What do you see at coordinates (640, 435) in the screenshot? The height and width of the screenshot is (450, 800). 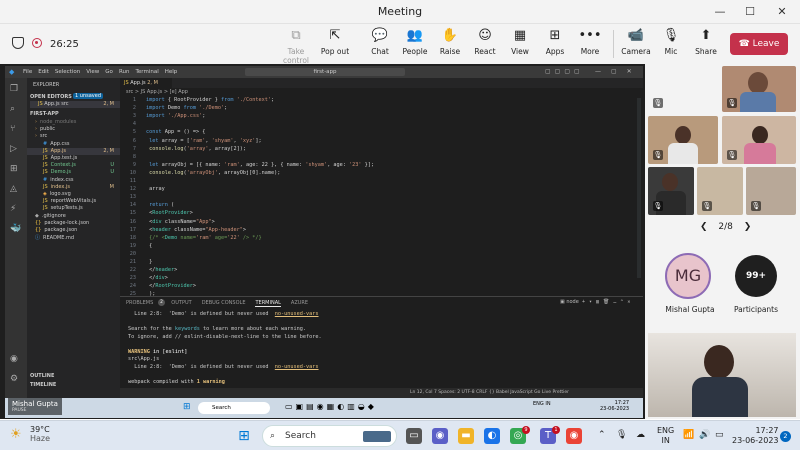 I see `onedrive-icon: ☁` at bounding box center [640, 435].